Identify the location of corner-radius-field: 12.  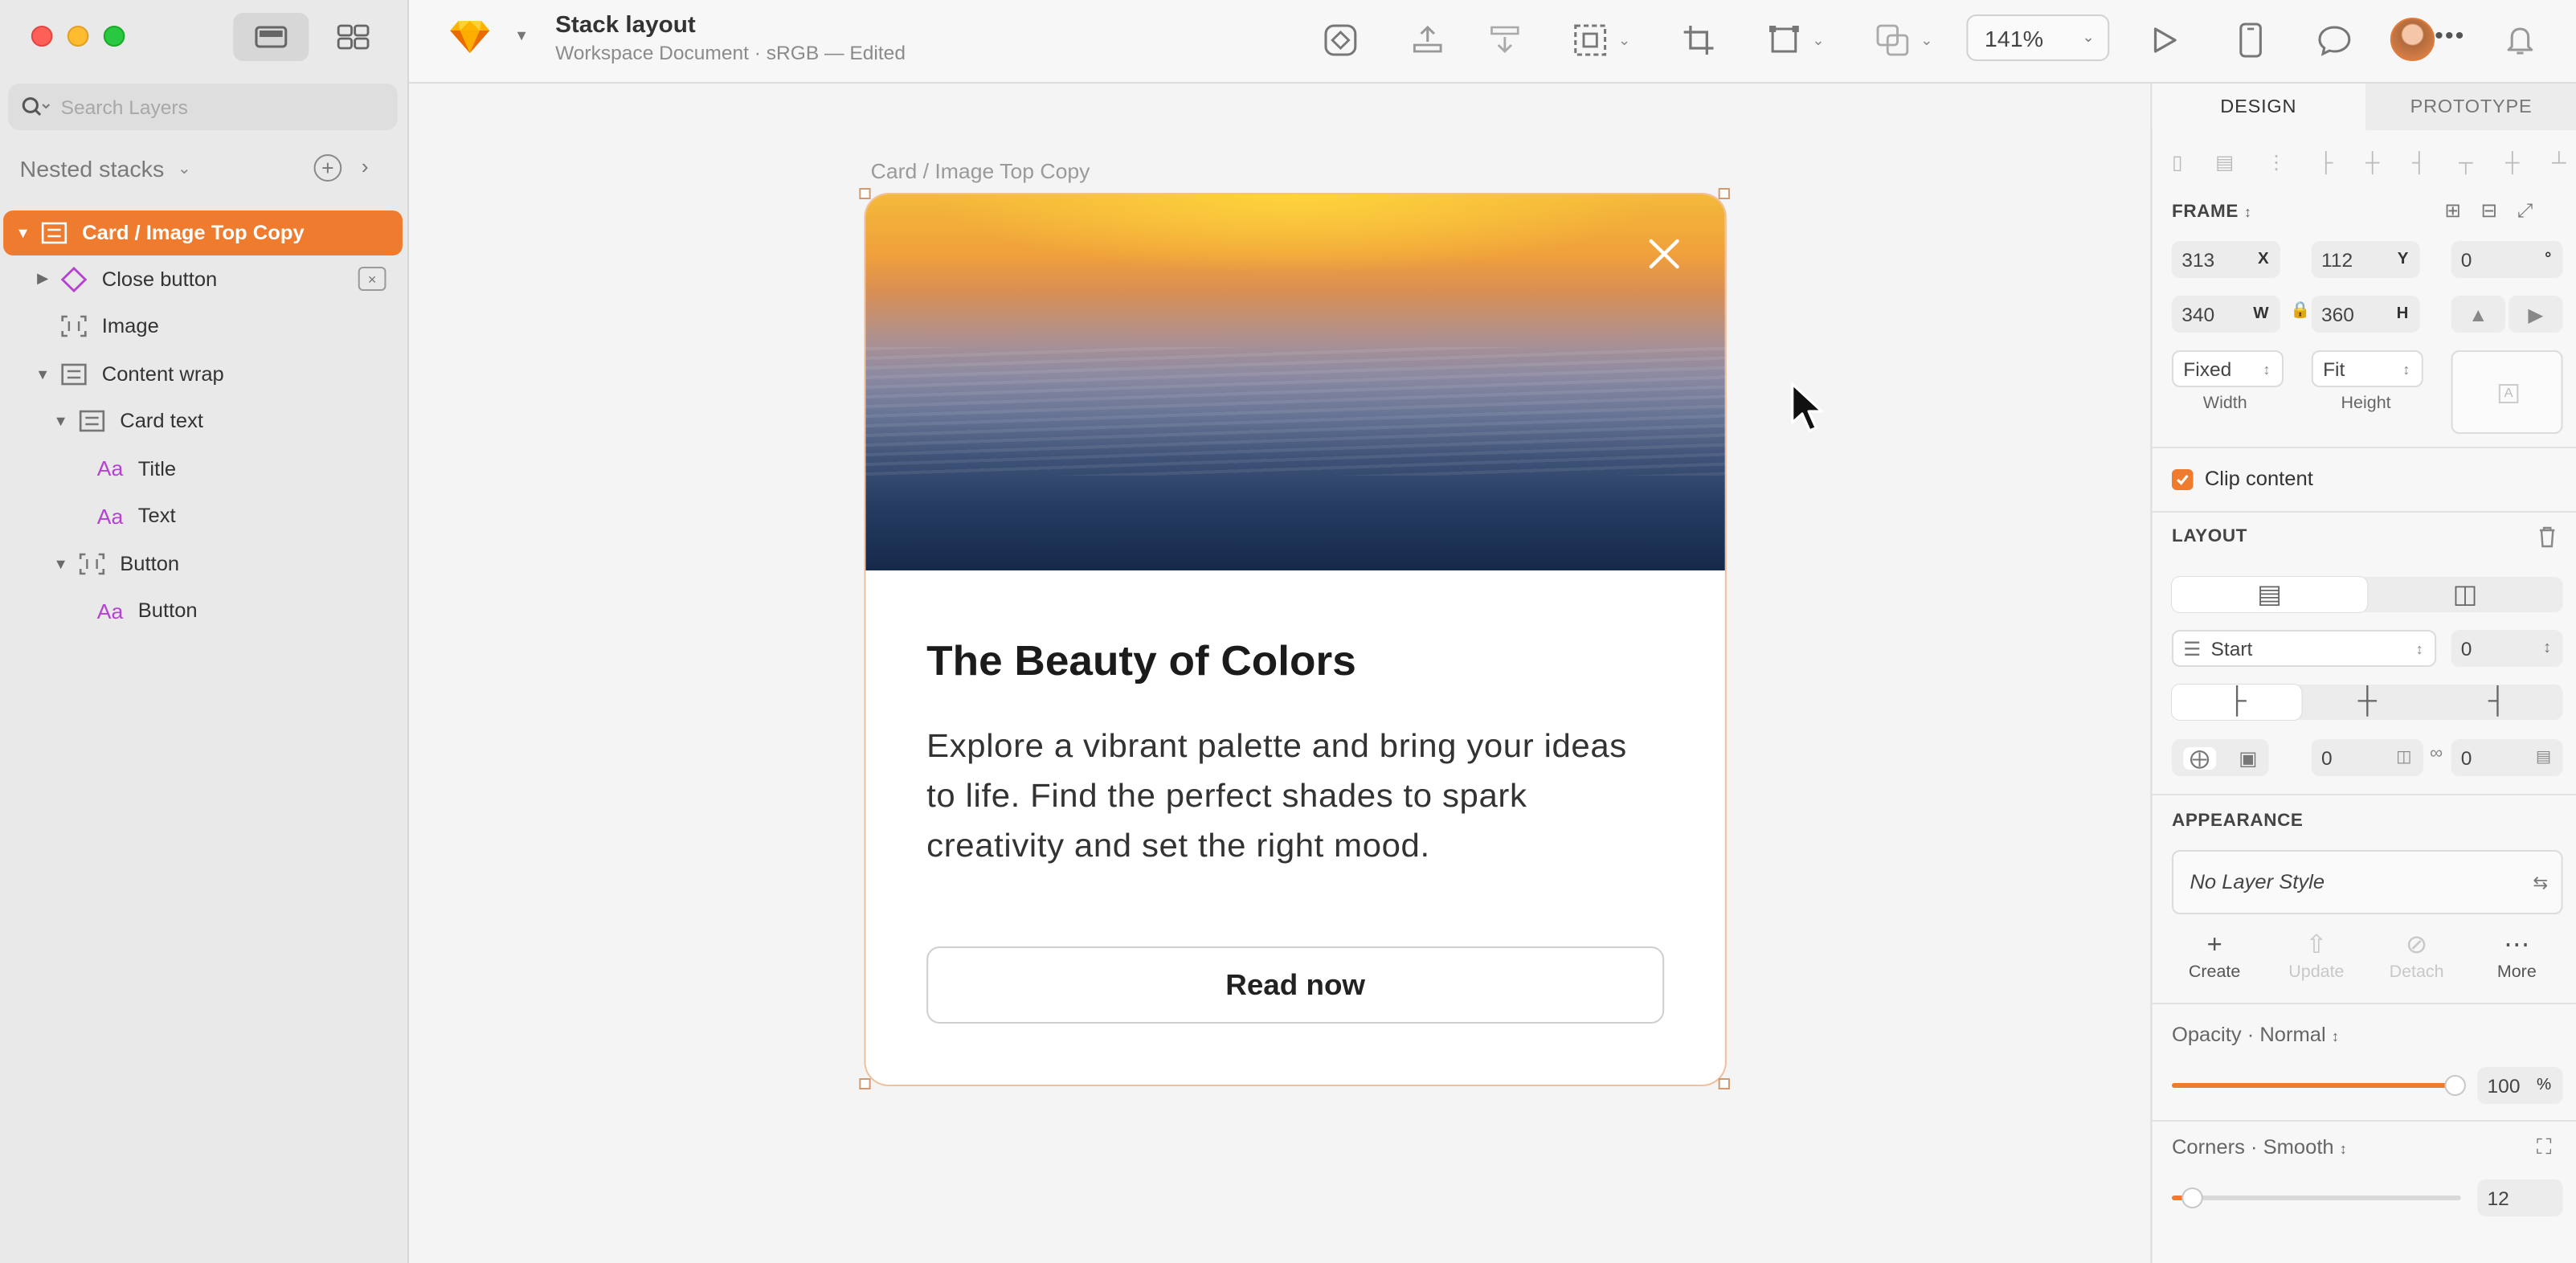
(2520, 1197).